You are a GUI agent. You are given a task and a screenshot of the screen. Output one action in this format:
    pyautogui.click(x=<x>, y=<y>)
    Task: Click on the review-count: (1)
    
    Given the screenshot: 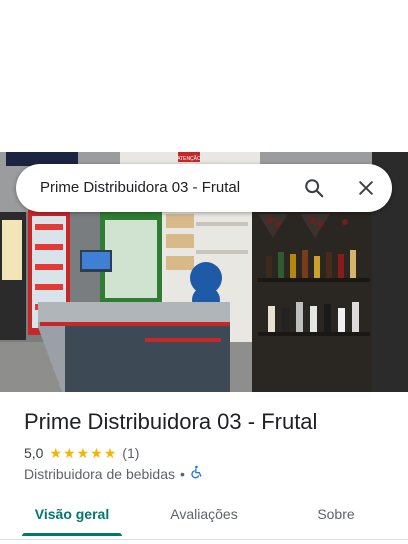 What is the action you would take?
    pyautogui.click(x=130, y=453)
    